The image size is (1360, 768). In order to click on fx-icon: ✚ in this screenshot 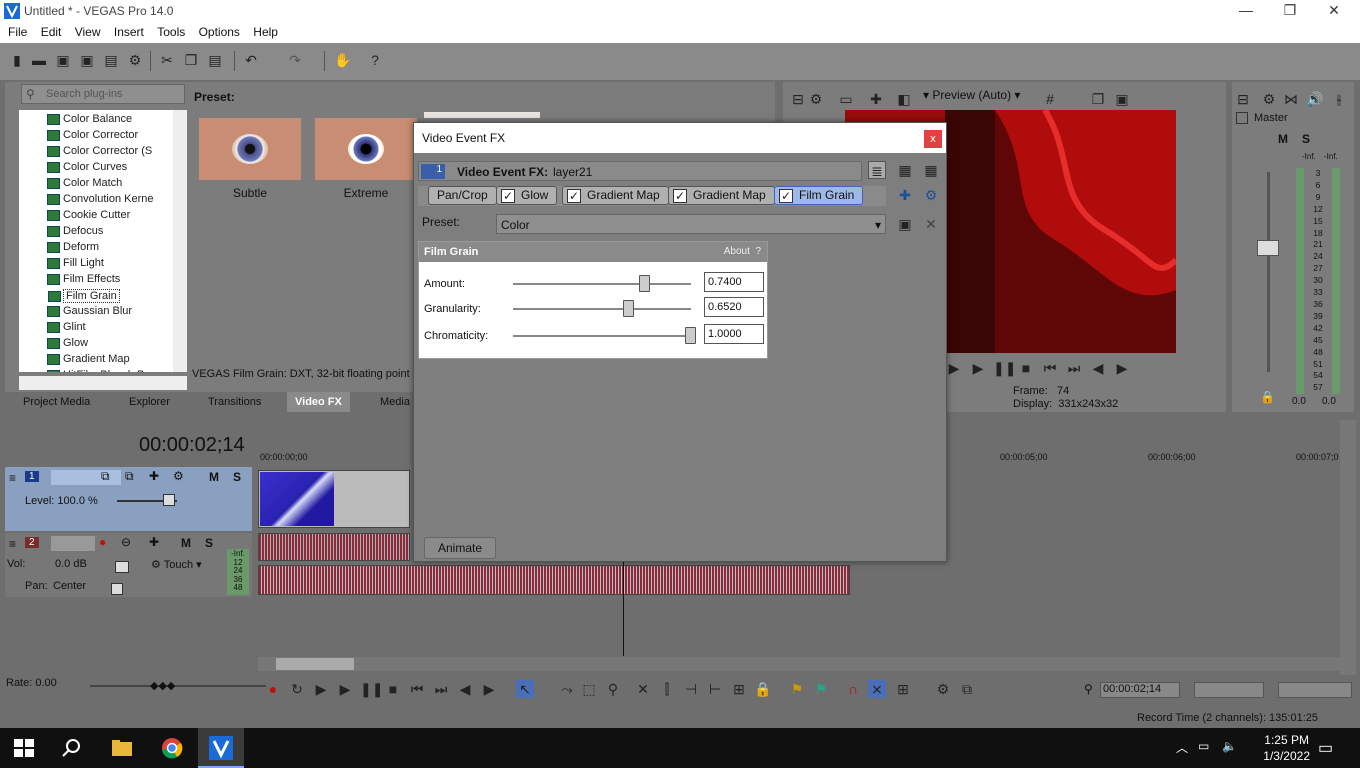, I will do `click(154, 542)`.